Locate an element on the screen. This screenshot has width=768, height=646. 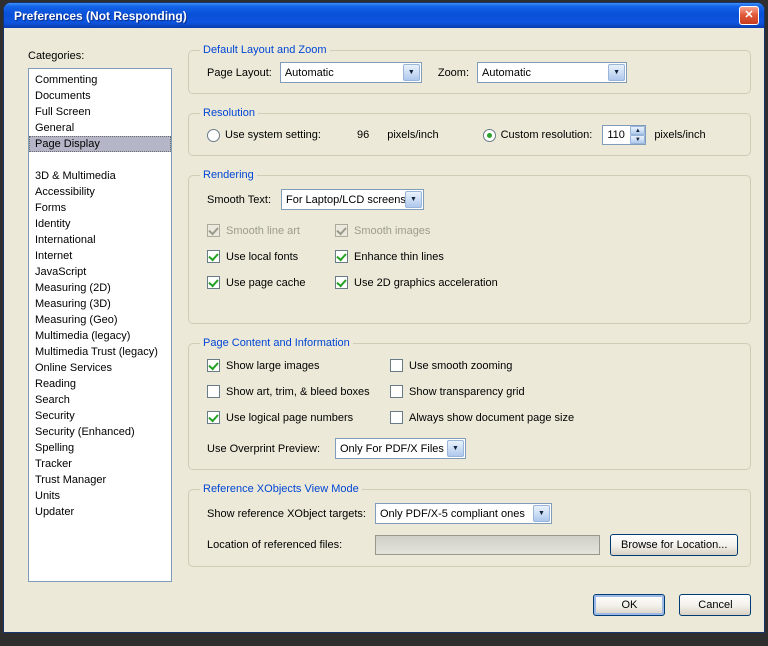
category-item: Reading is located at coordinates (100, 384).